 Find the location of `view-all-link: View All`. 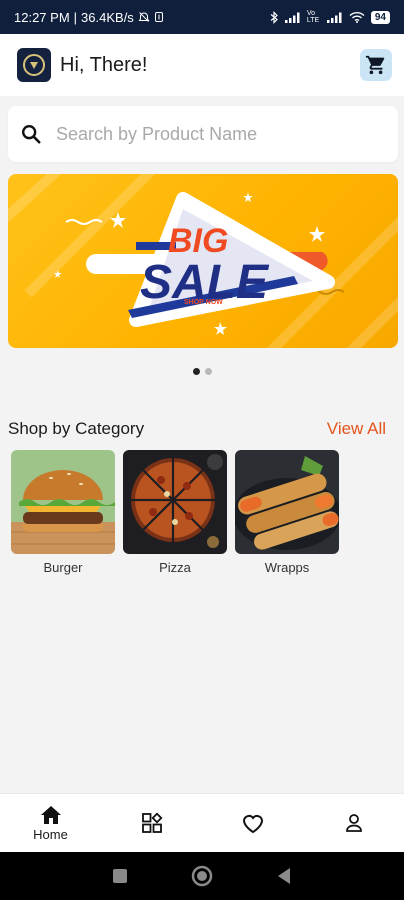

view-all-link: View All is located at coordinates (356, 429).